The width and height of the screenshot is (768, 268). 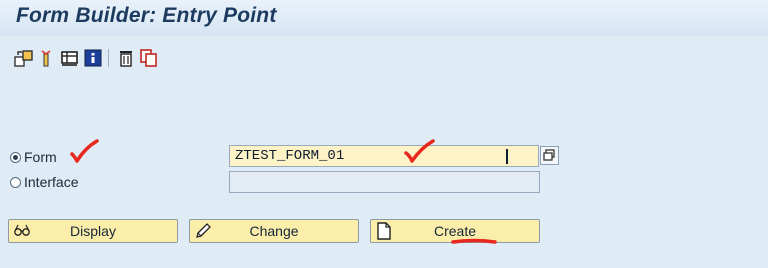 What do you see at coordinates (24, 58) in the screenshot?
I see `copy-object-icon` at bounding box center [24, 58].